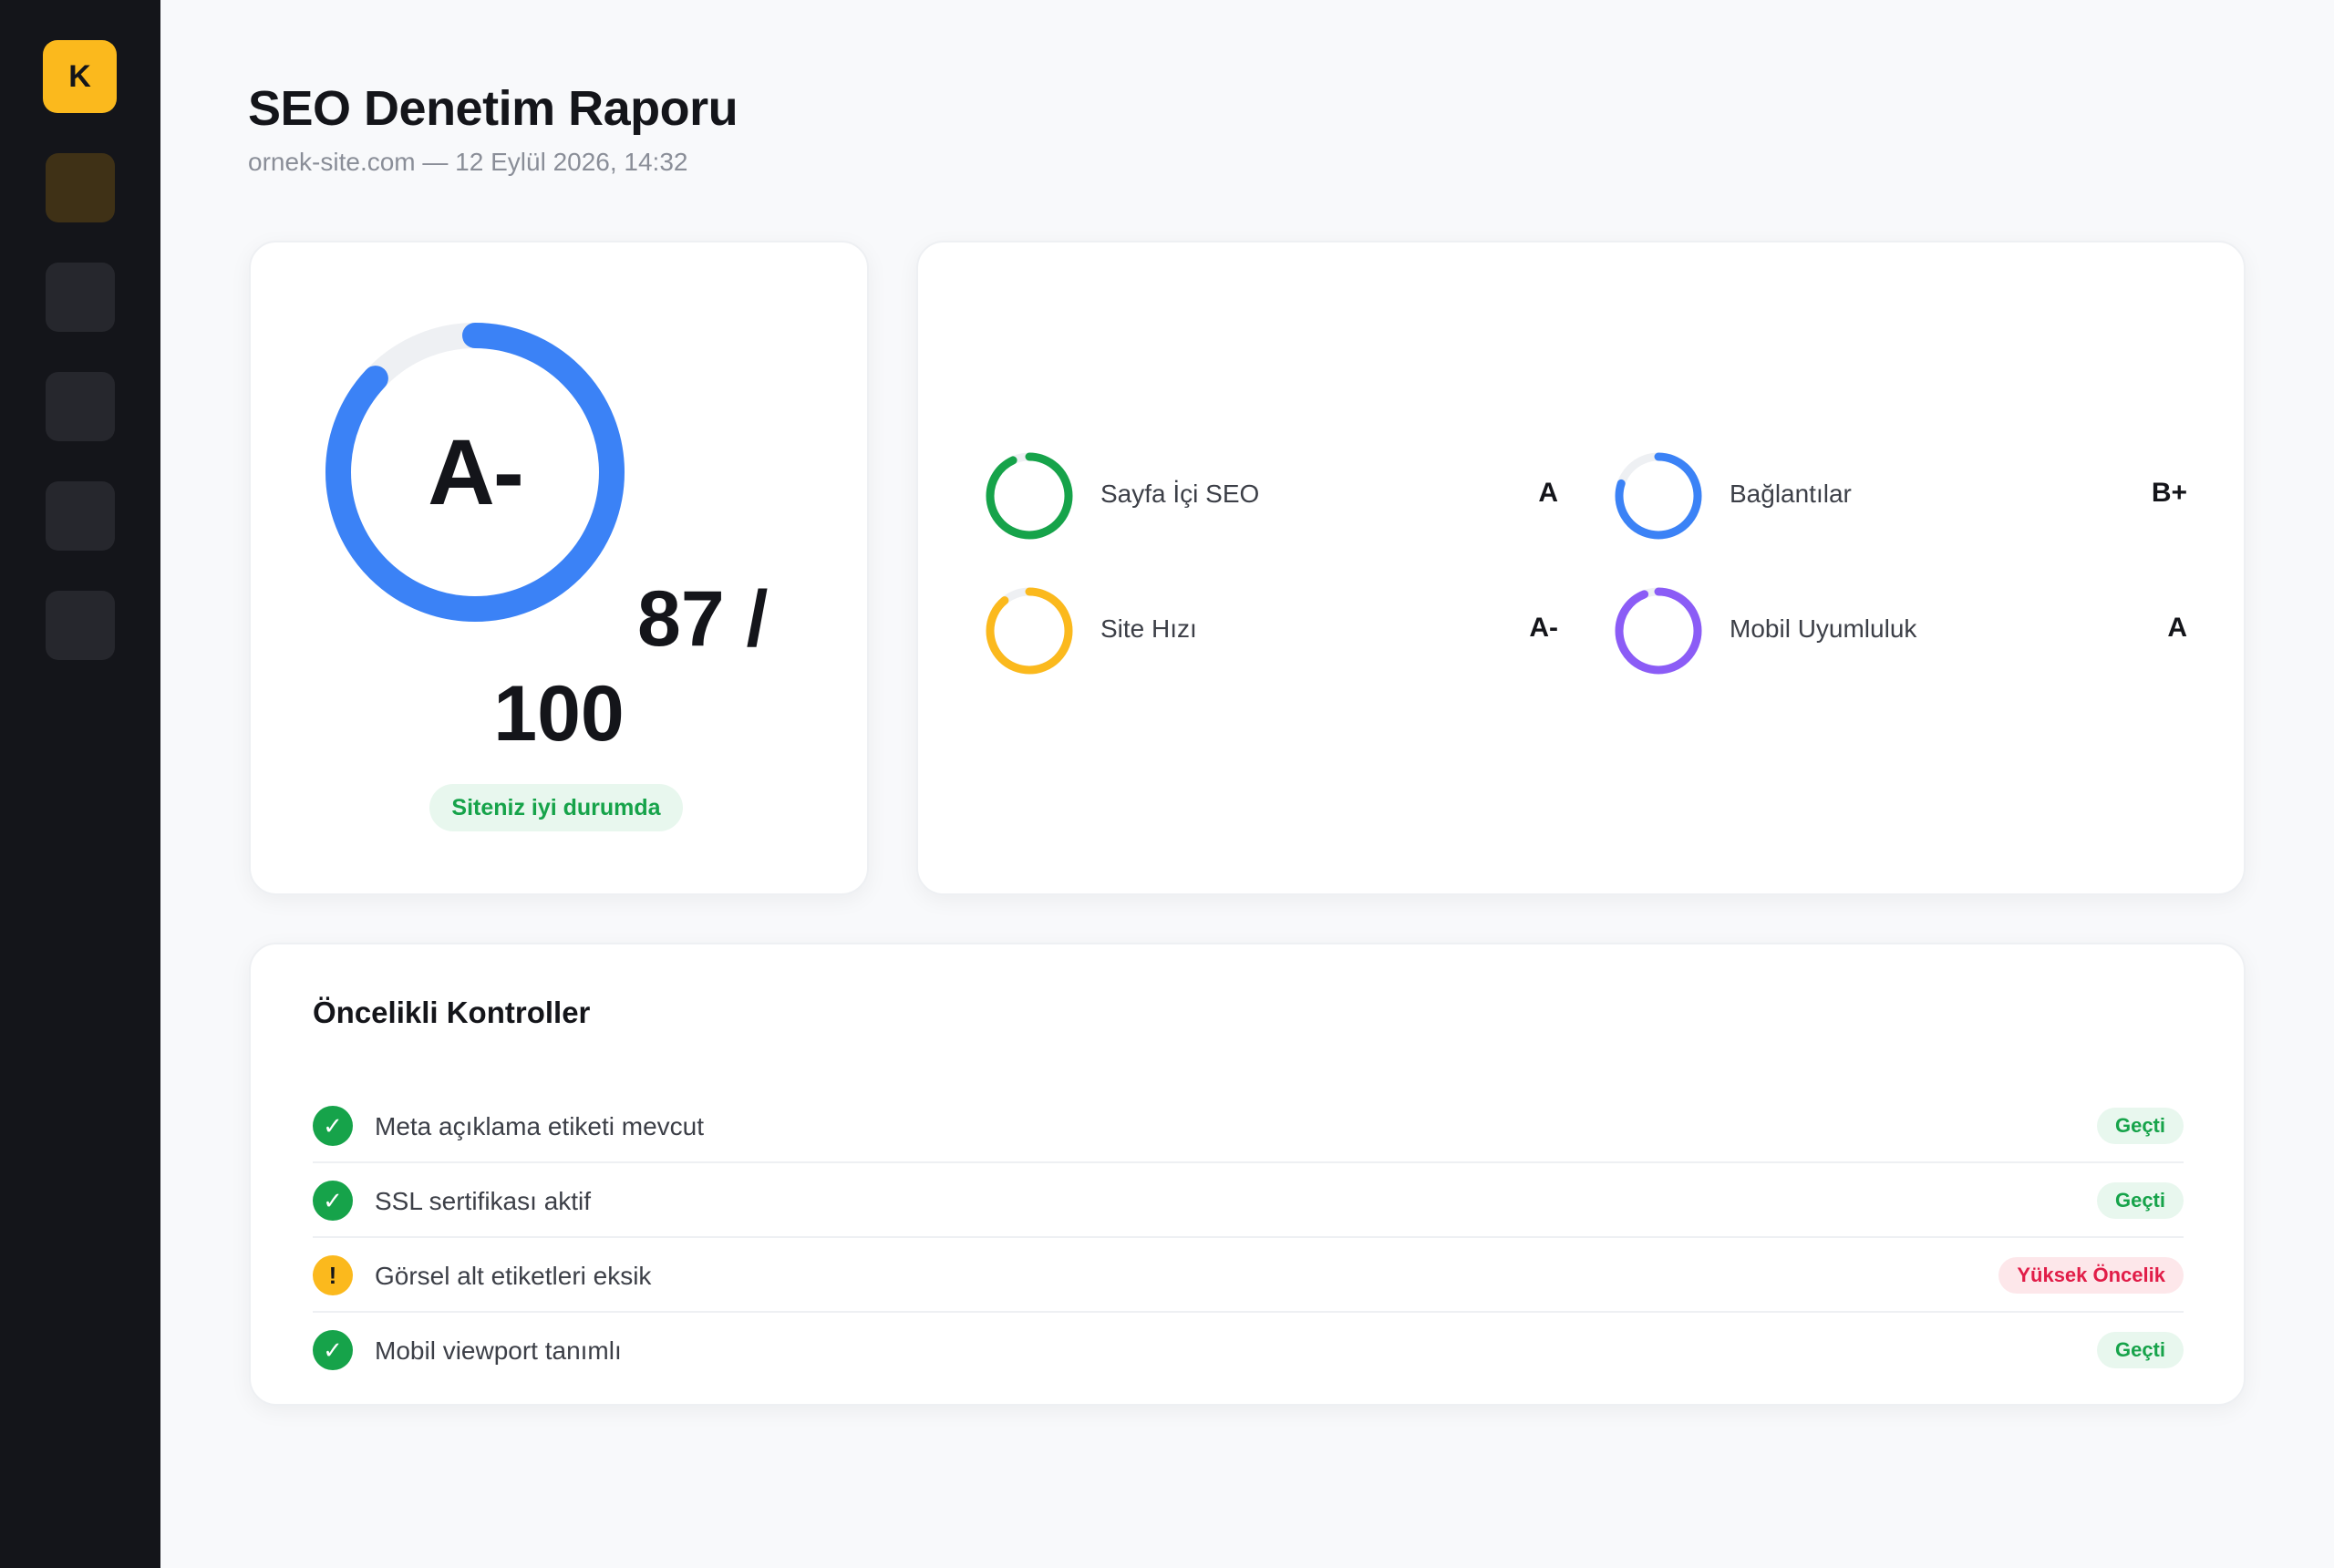  Describe the element at coordinates (80, 76) in the screenshot. I see `app-logo: K` at that location.